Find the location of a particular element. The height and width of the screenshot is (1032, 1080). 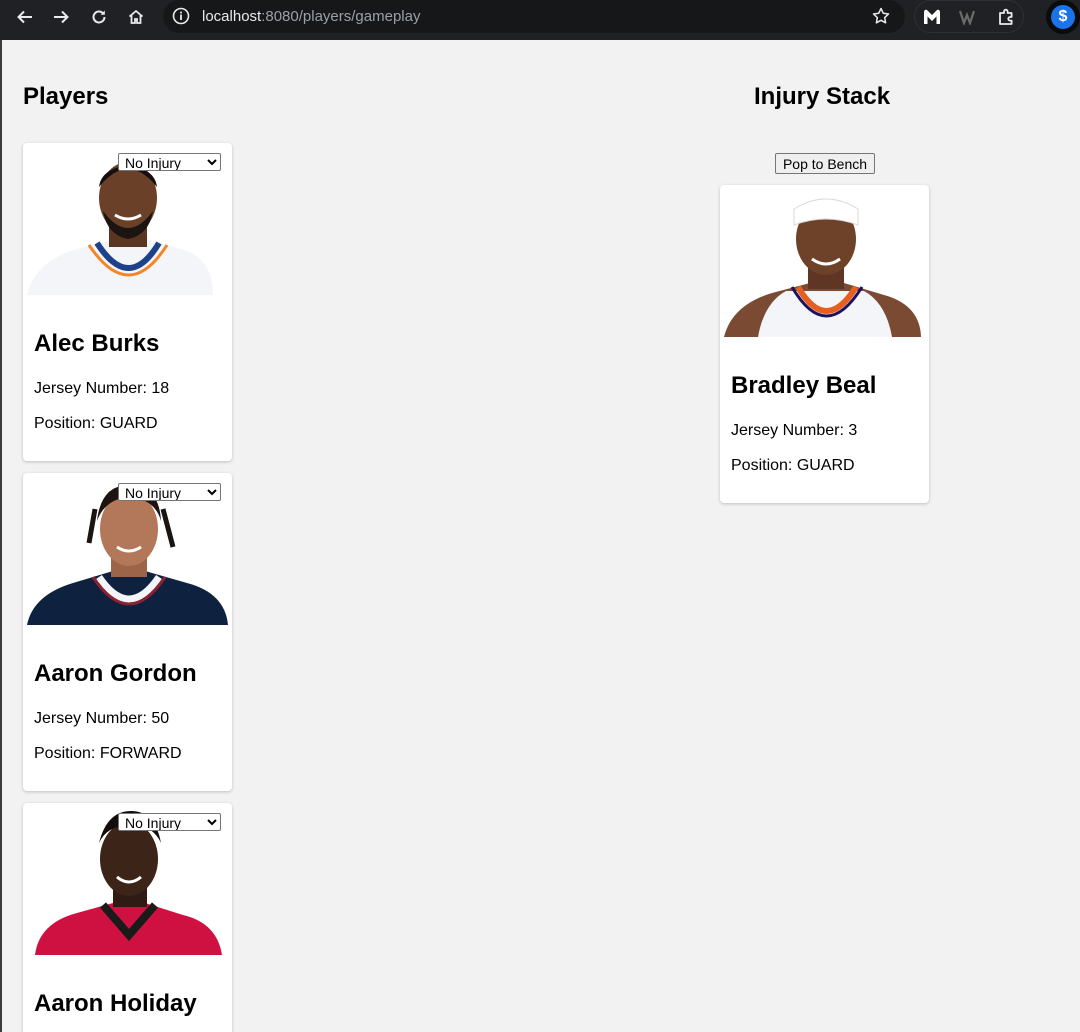

malwarebytes-extension-icon is located at coordinates (932, 17).